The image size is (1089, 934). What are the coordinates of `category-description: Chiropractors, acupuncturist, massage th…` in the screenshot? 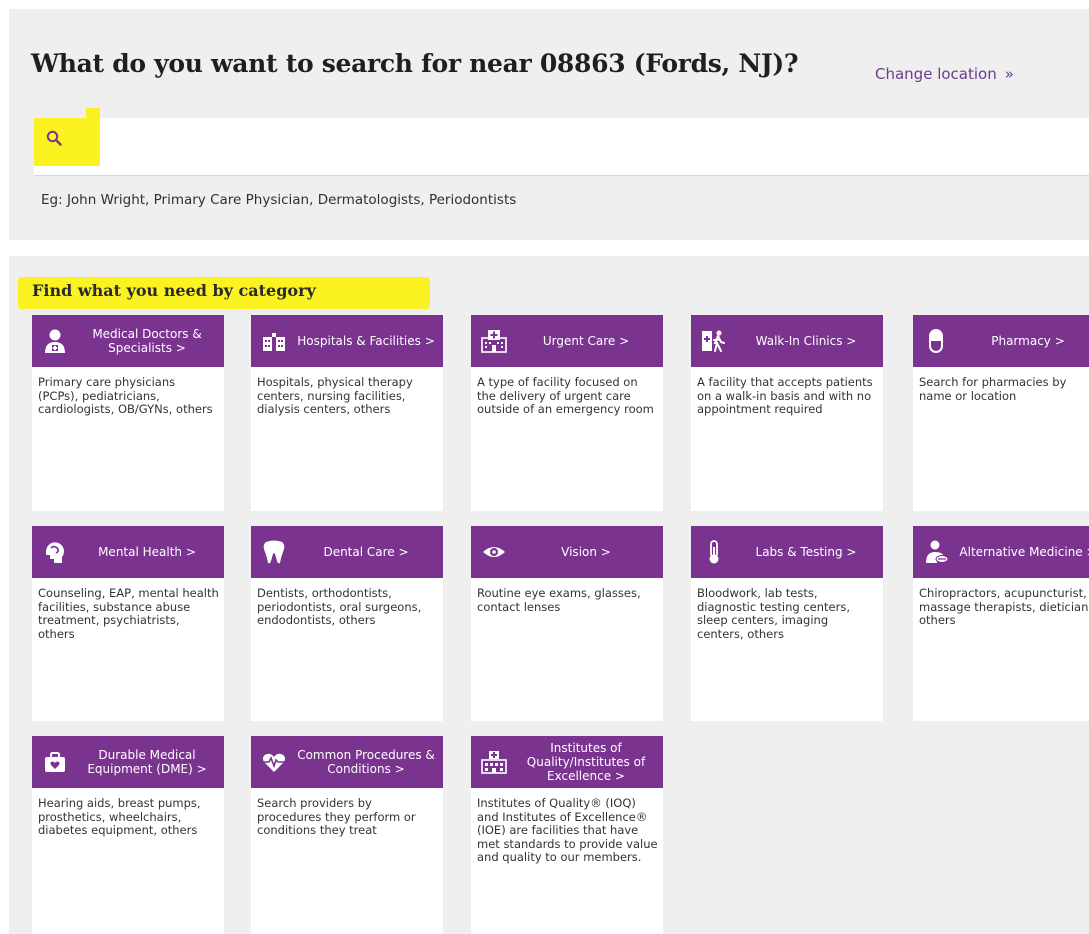 It's located at (1004, 606).